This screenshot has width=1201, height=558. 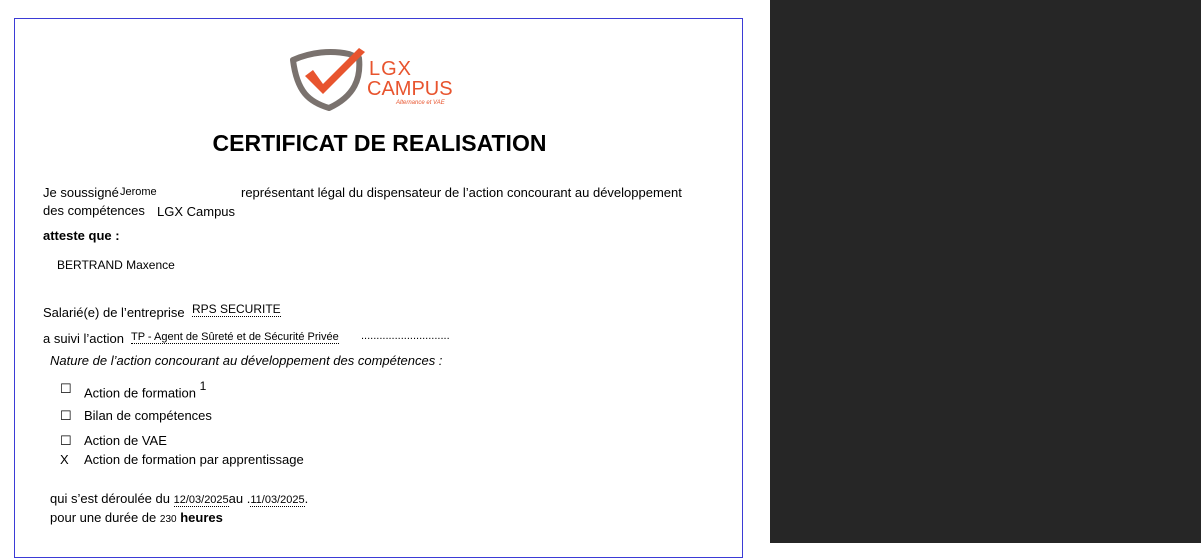 What do you see at coordinates (410, 89) in the screenshot?
I see `logo-brand-line2: CAMPUS` at bounding box center [410, 89].